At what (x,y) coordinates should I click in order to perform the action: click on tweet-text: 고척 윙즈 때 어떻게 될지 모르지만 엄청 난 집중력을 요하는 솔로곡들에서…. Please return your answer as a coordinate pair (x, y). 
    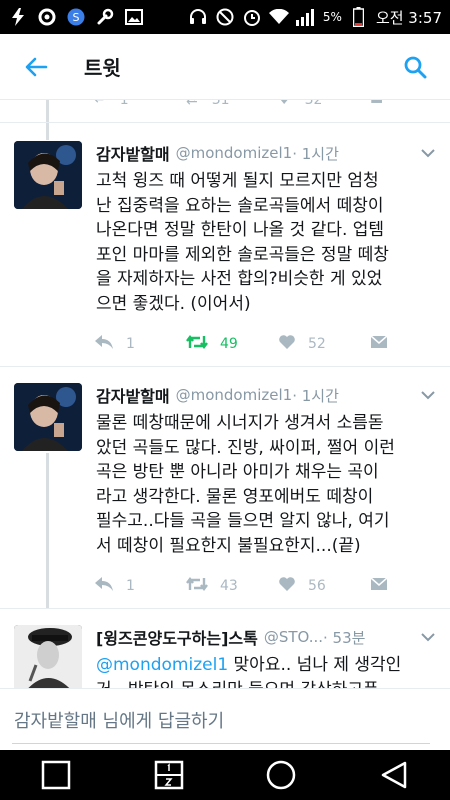
    Looking at the image, I should click on (266, 242).